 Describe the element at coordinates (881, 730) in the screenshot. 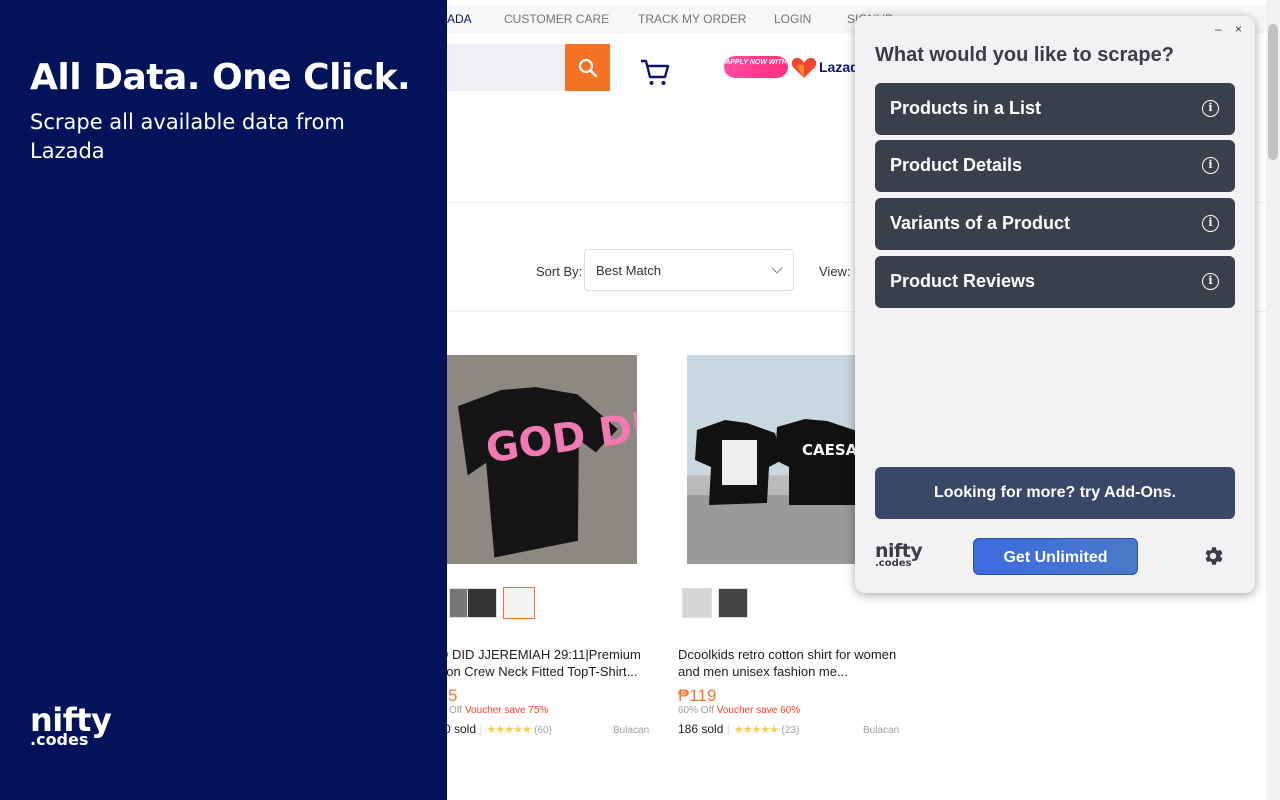

I see `product-2-location: Bulacan` at that location.